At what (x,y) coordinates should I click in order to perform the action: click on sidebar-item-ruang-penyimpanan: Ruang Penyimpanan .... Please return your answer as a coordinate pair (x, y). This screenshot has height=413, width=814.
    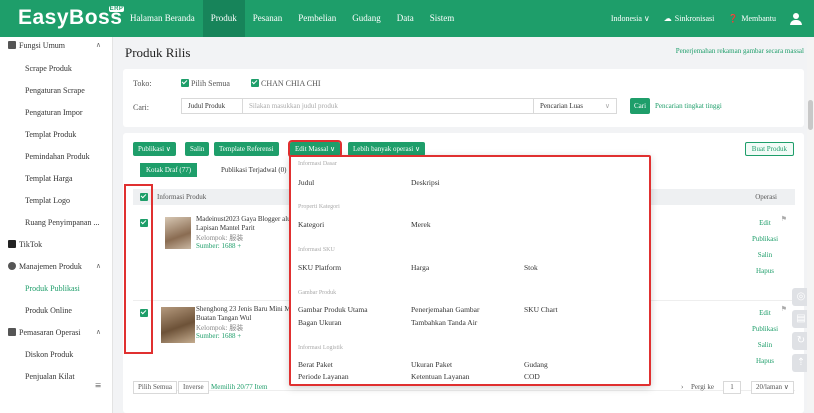
    Looking at the image, I should click on (56, 222).